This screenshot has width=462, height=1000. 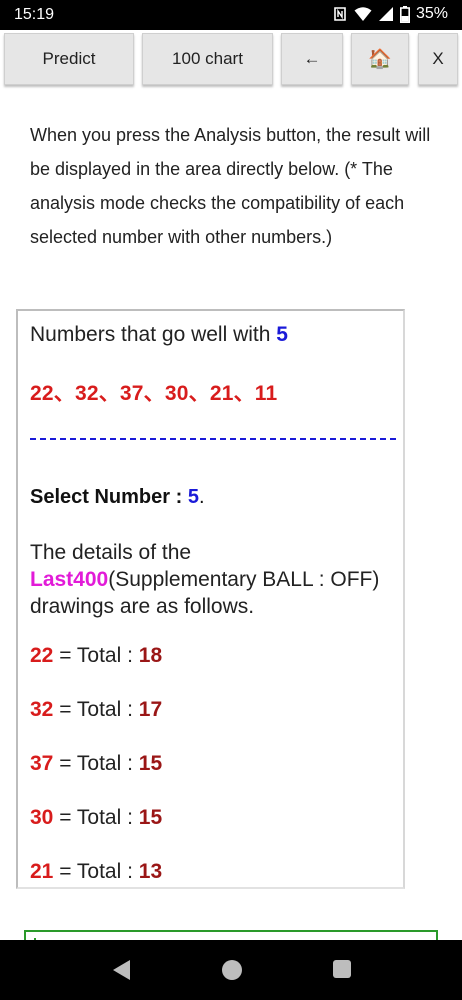 I want to click on compatibility-title-label: Numbers that go well with, so click(x=153, y=334).